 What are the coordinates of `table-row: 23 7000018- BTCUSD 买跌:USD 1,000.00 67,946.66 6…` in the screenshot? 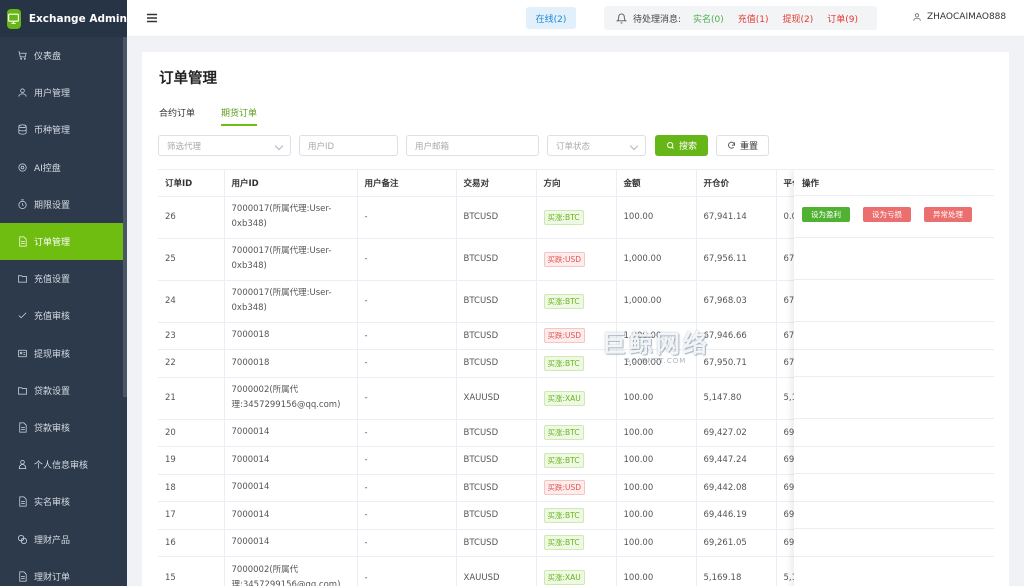 It's located at (508, 336).